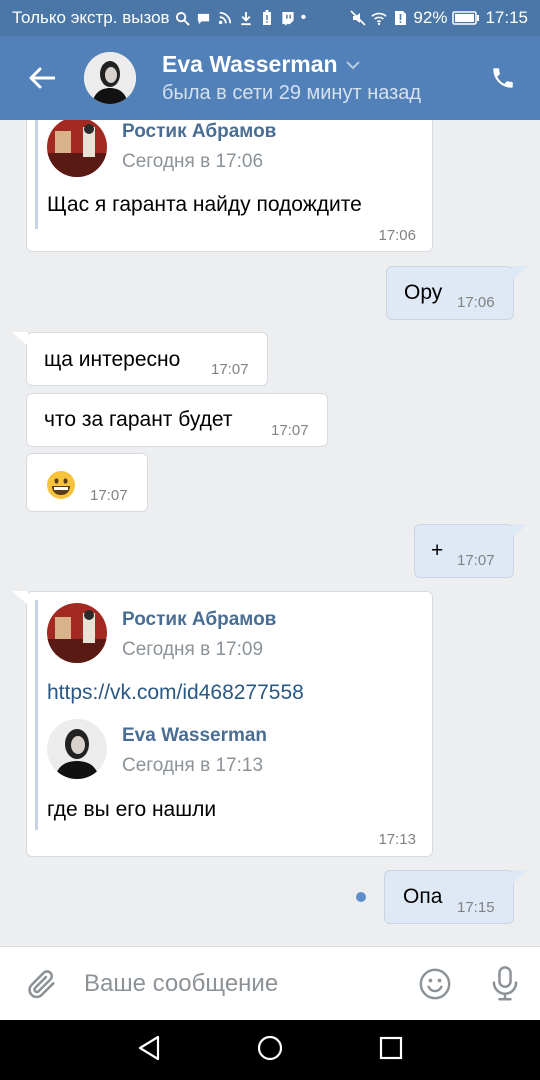 The image size is (540, 1080). I want to click on message-bubble-incoming: 17:07, so click(87, 482).